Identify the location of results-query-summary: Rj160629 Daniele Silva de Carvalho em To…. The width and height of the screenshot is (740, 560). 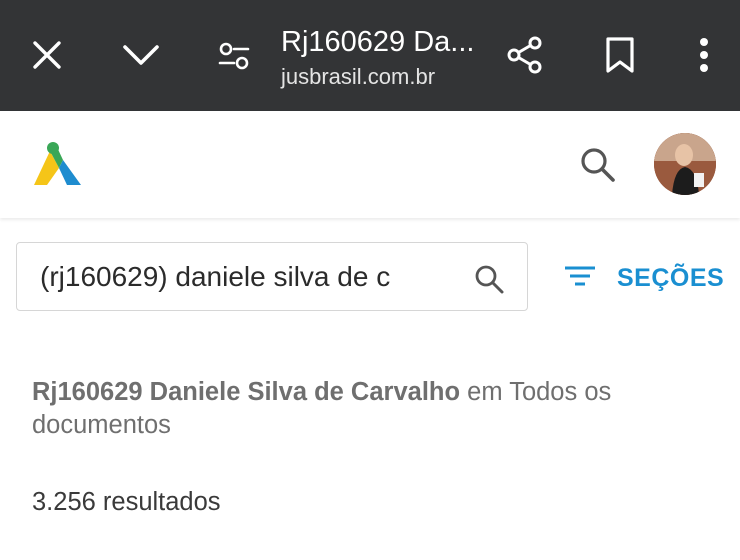
(352, 409).